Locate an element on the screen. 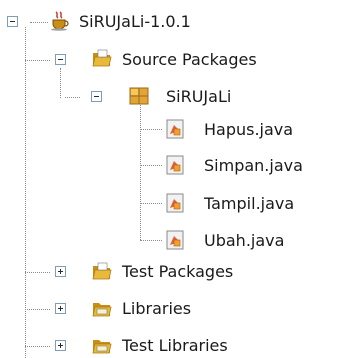 This screenshot has height=358, width=355. file-label-simpan: Simpan.java is located at coordinates (253, 166).